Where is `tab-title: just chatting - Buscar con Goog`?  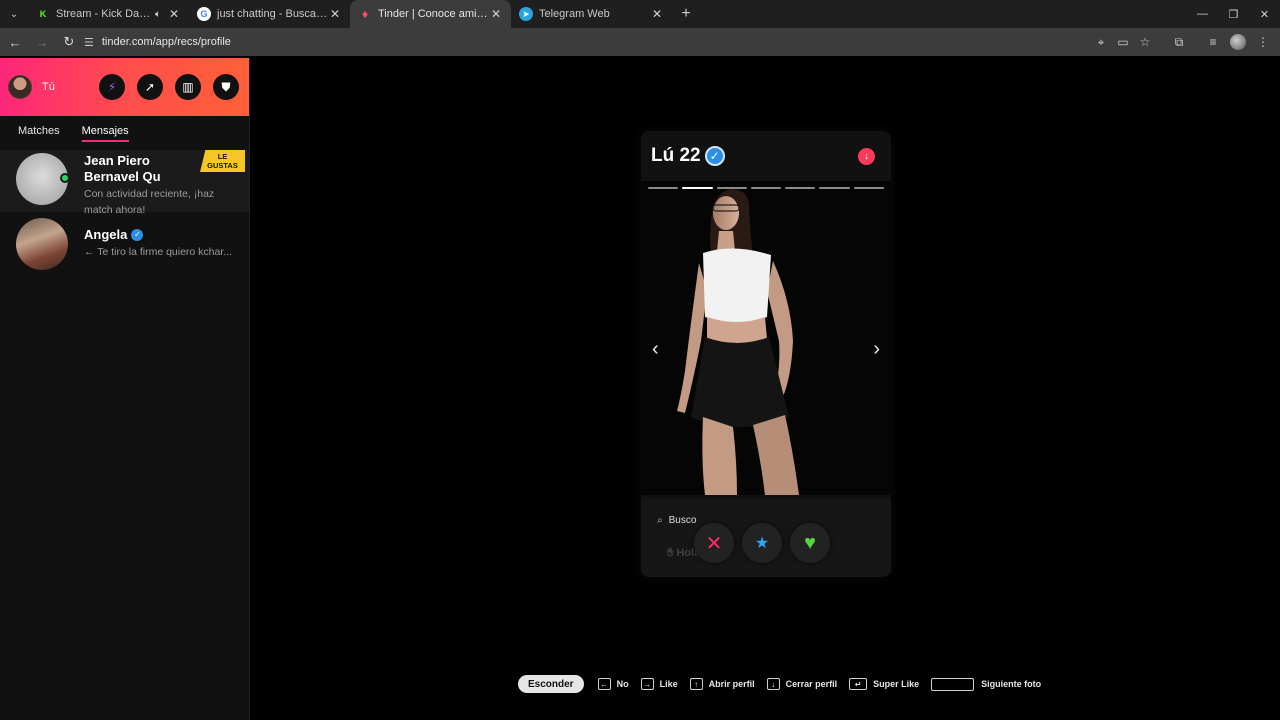
tab-title: just chatting - Buscar con Goog is located at coordinates (272, 14).